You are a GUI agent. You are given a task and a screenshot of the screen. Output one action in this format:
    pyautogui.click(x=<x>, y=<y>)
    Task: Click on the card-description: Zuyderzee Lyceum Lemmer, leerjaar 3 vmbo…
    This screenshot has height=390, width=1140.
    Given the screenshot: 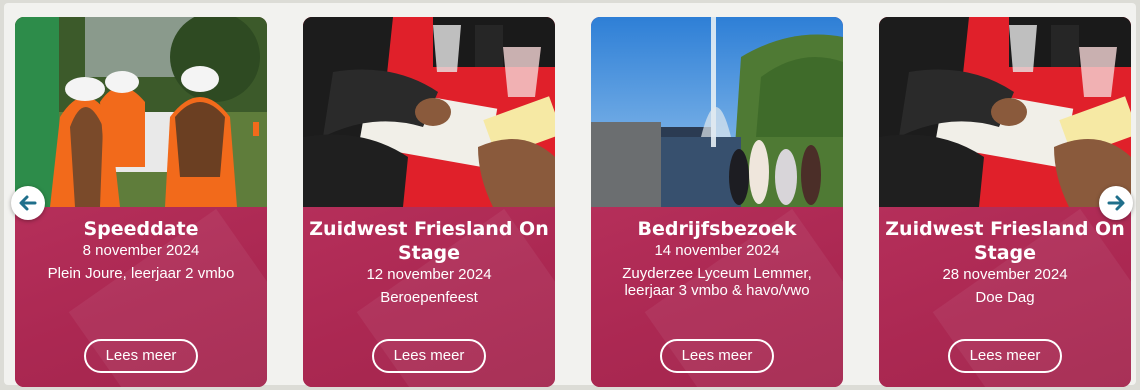 What is the action you would take?
    pyautogui.click(x=717, y=282)
    